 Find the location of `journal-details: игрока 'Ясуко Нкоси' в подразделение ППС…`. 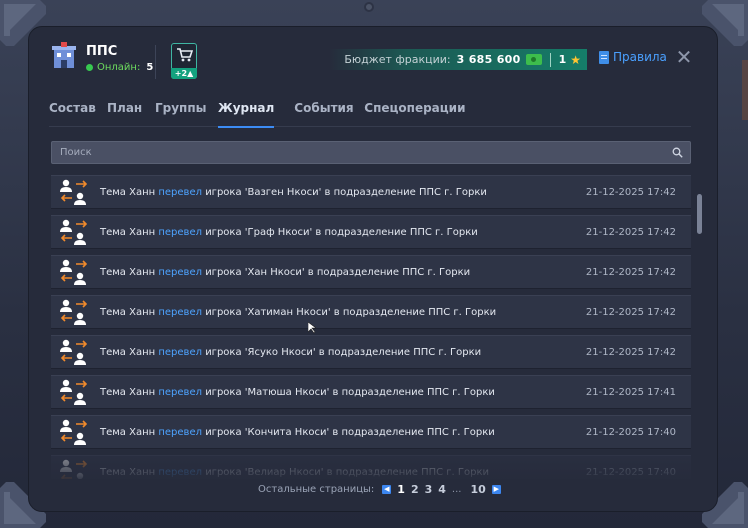

journal-details: игрока 'Ясуко Нкоси' в подразделение ППС… is located at coordinates (343, 352).